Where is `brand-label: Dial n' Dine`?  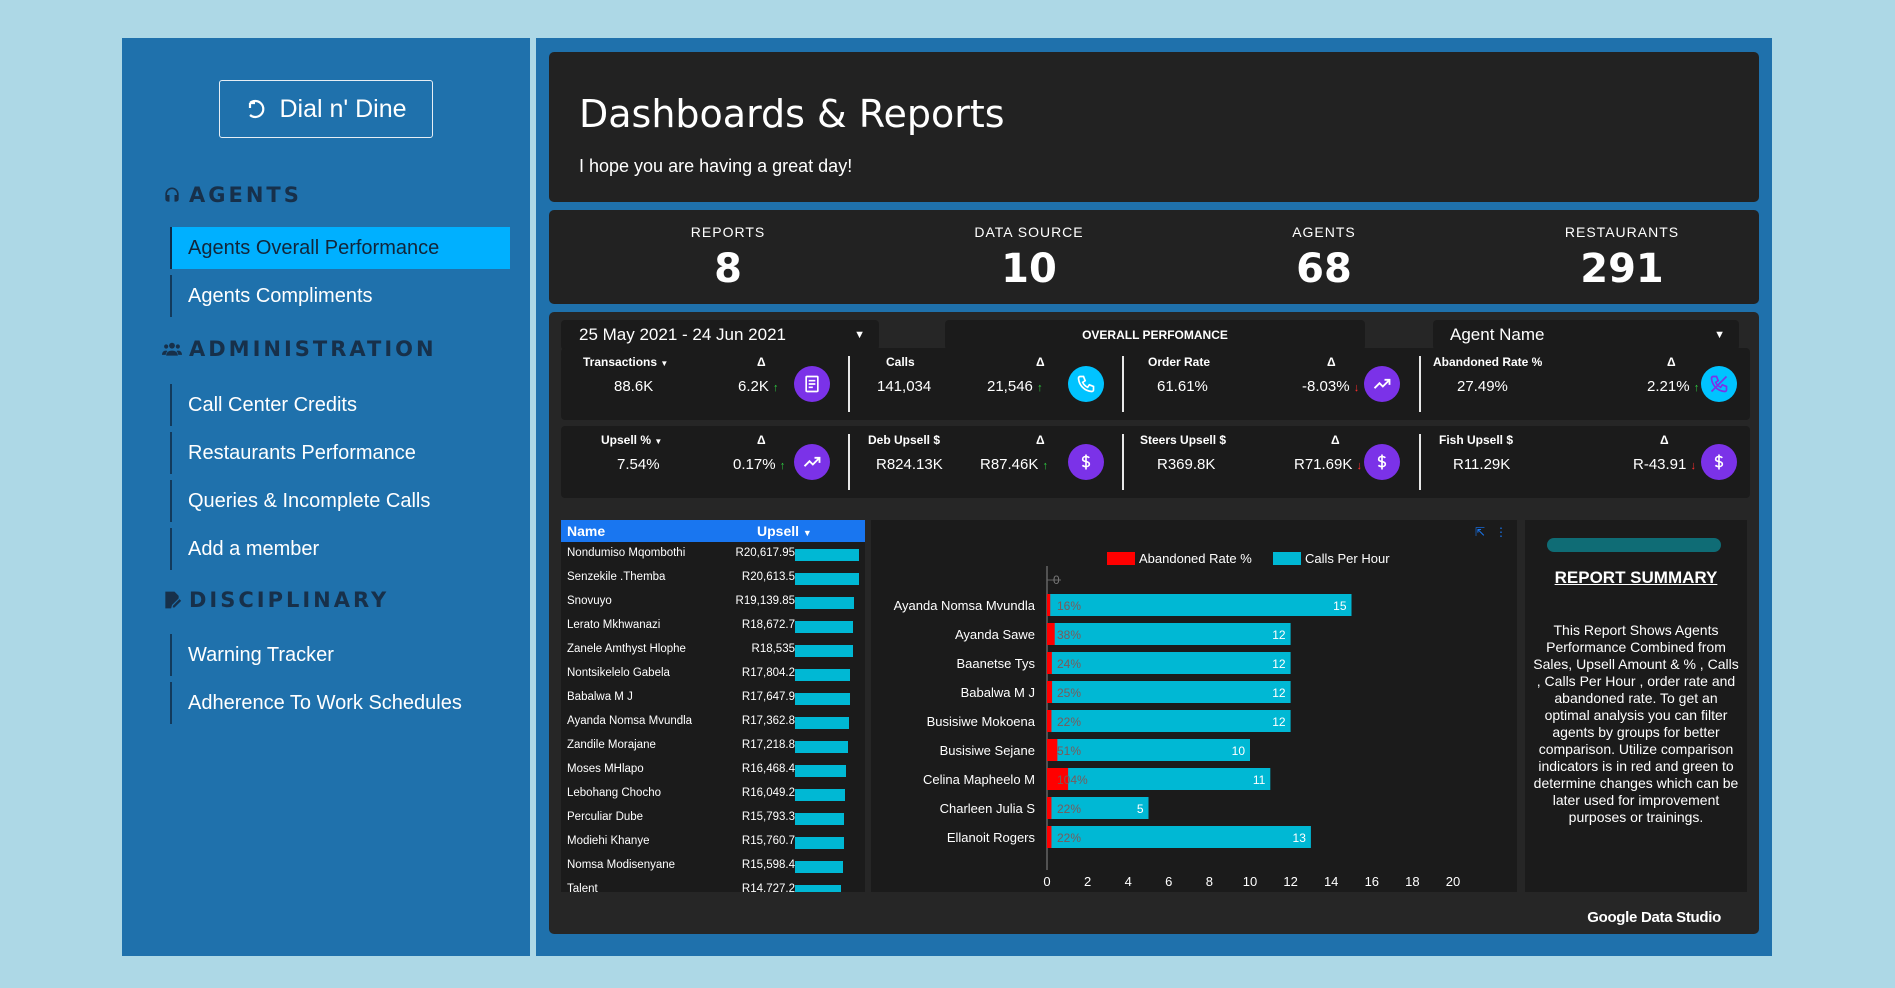 brand-label: Dial n' Dine is located at coordinates (343, 108).